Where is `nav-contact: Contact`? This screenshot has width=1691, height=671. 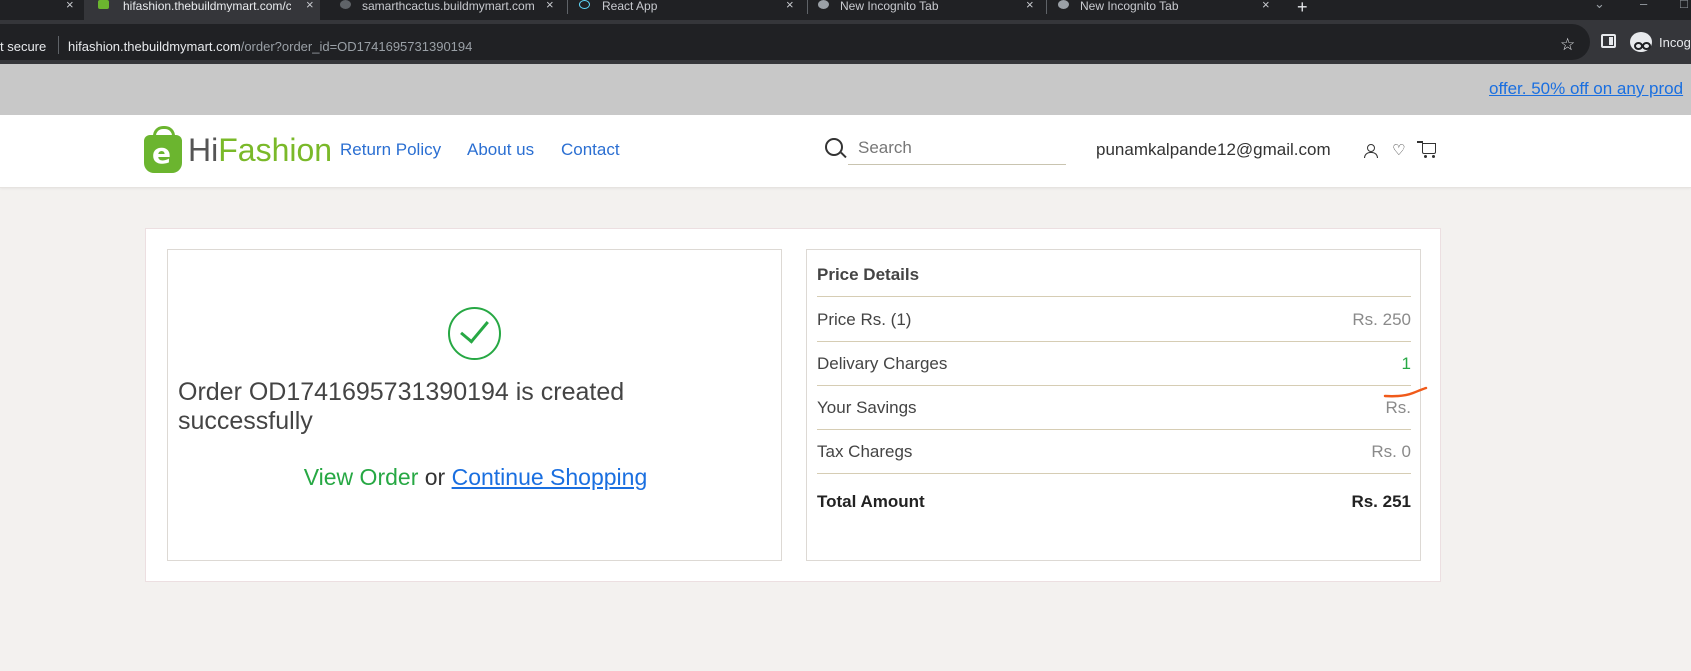 nav-contact: Contact is located at coordinates (590, 150).